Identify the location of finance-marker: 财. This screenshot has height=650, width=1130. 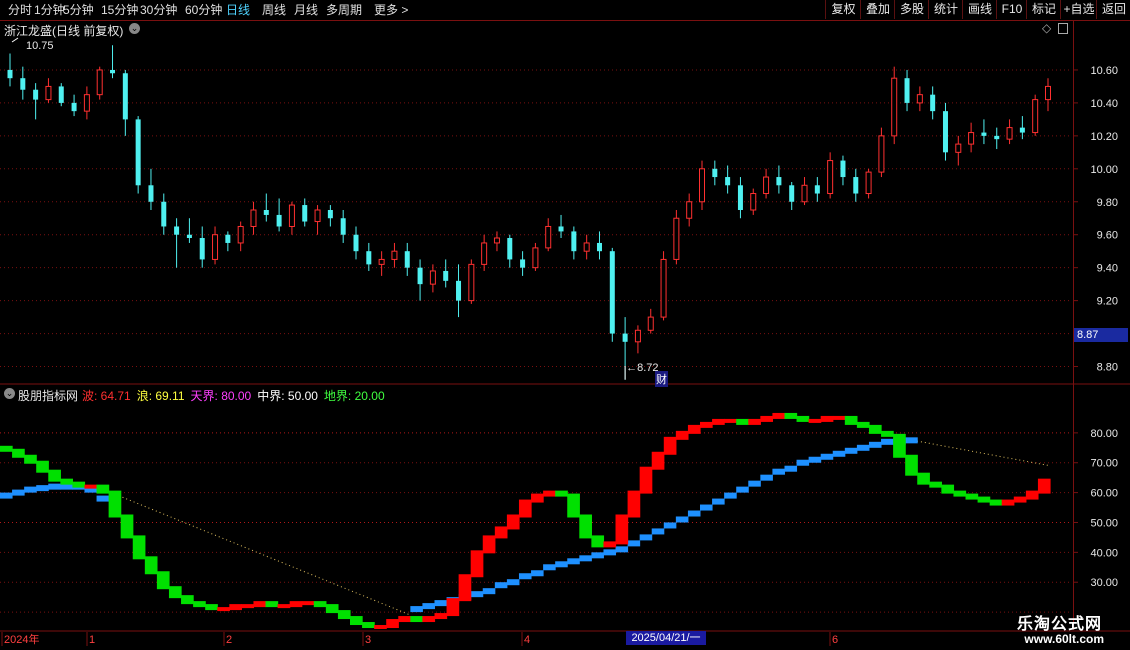
(661, 379).